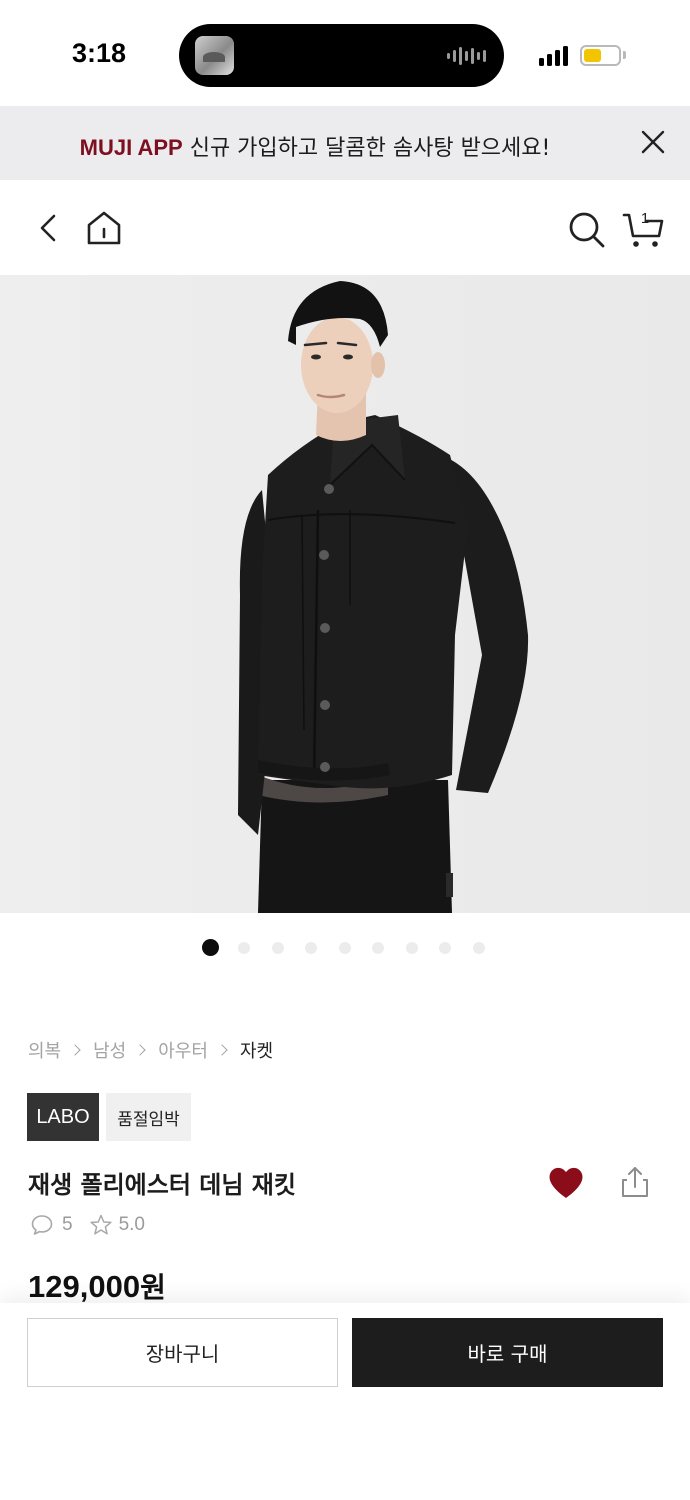 The image size is (690, 1500). I want to click on comment-icon, so click(42, 1225).